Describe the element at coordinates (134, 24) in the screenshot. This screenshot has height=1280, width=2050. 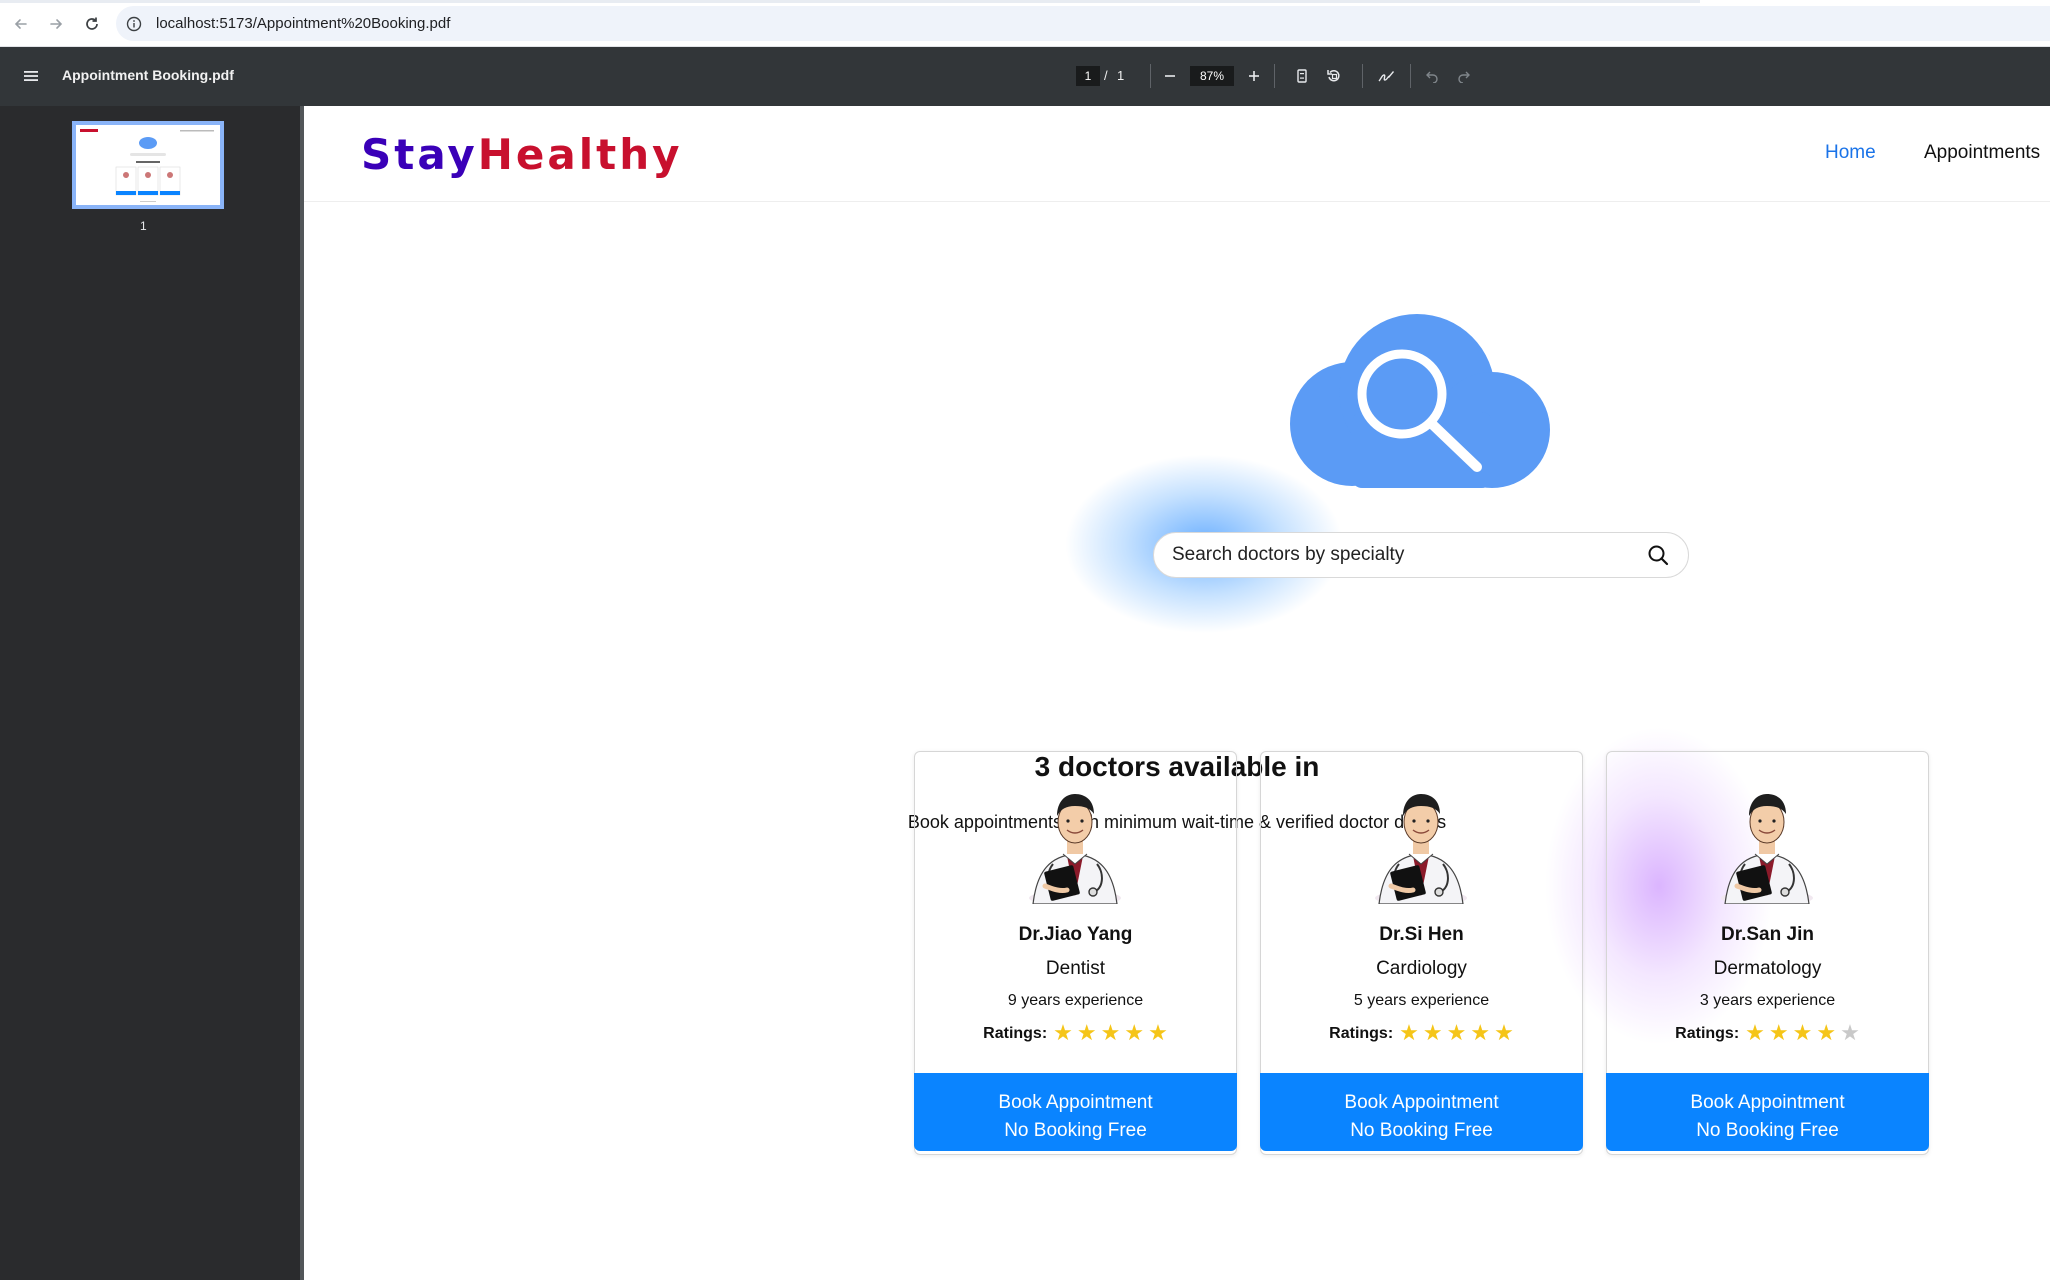
I see `site-info-icon` at that location.